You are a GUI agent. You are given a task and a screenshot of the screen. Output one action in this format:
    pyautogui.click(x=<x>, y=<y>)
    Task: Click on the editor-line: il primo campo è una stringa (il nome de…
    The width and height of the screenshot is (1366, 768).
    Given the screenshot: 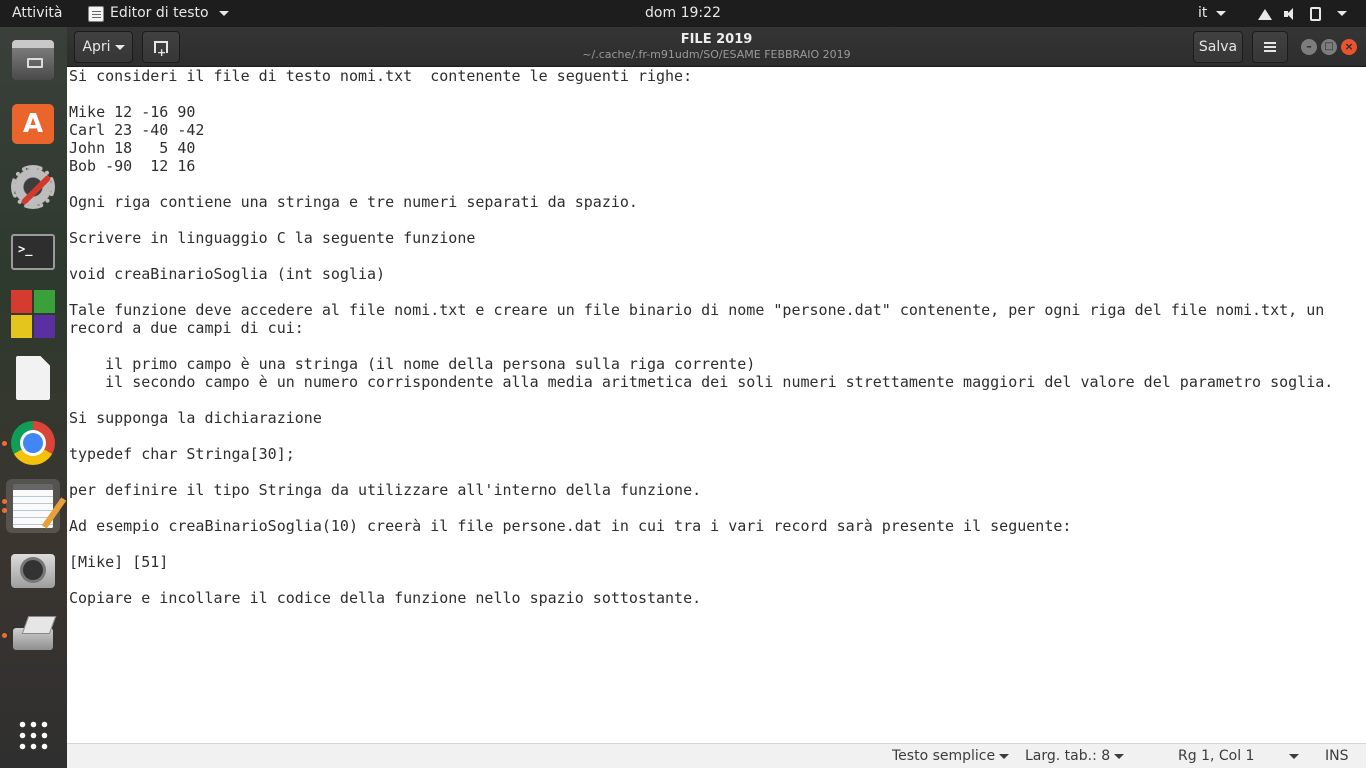 What is the action you would take?
    pyautogui.click(x=412, y=364)
    